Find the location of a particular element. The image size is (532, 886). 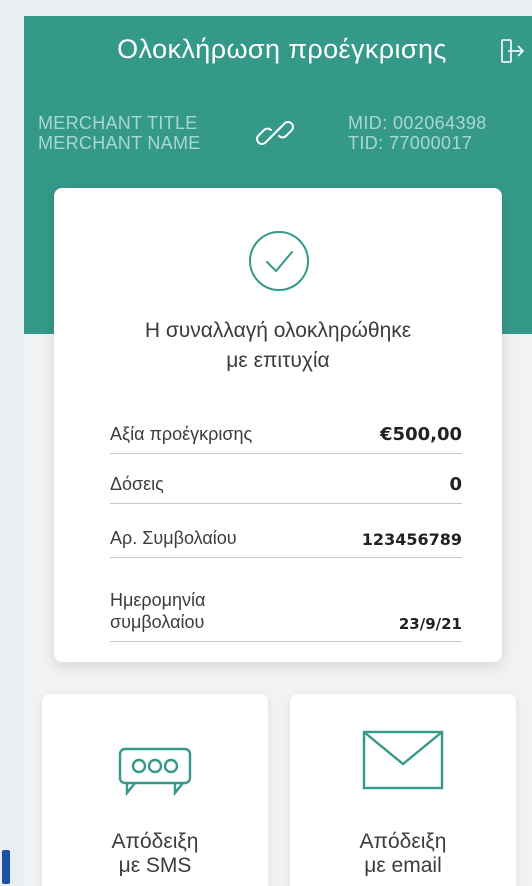

mid-label: MID: 002064398 is located at coordinates (417, 123).